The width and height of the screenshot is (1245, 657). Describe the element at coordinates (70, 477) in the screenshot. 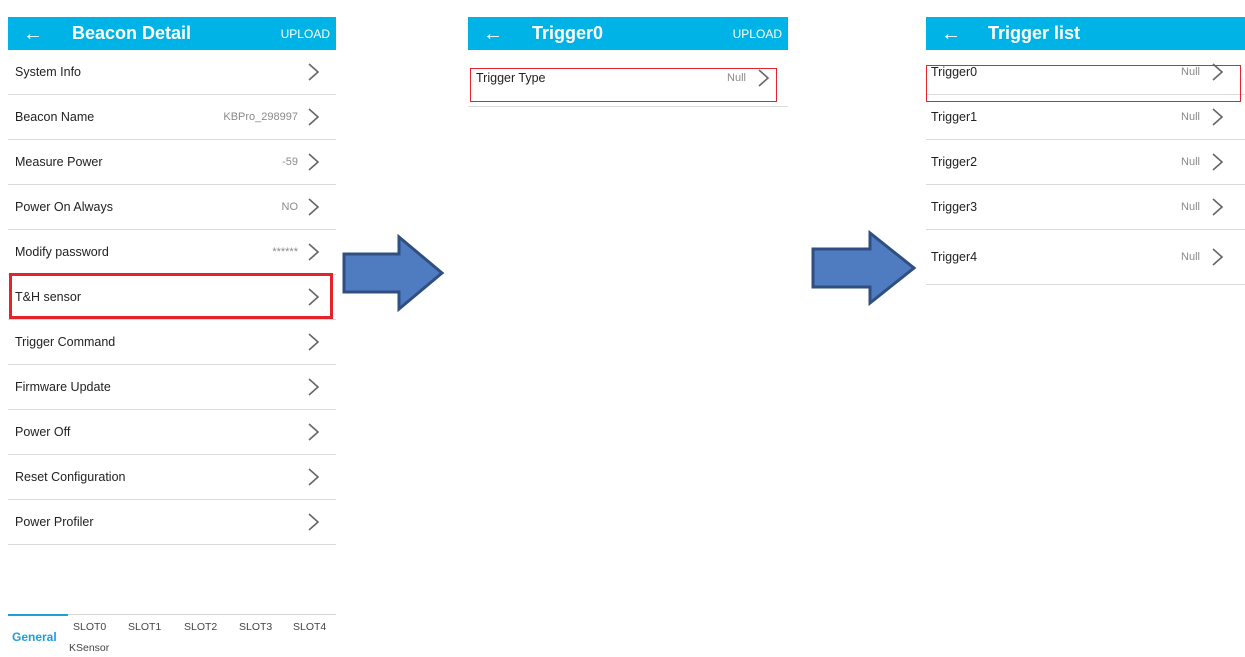

I see `row-label: Reset Configuration` at that location.